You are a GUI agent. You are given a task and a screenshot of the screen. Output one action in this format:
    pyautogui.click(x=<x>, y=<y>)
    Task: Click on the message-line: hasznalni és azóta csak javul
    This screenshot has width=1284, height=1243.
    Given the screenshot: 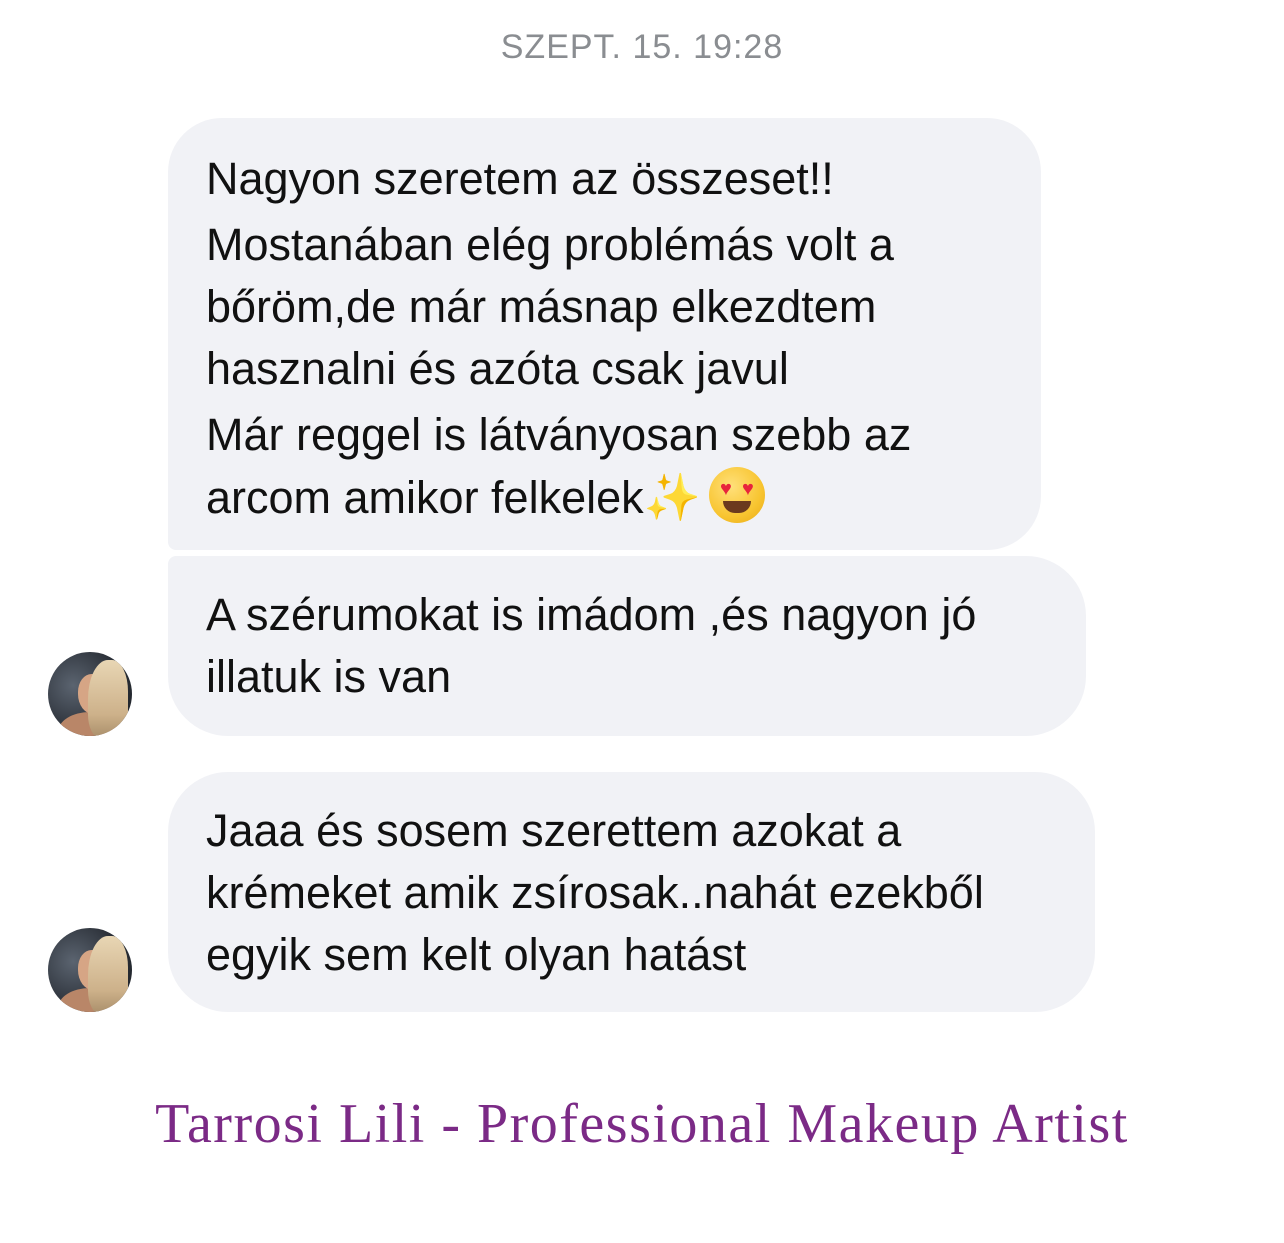 What is the action you would take?
    pyautogui.click(x=497, y=368)
    